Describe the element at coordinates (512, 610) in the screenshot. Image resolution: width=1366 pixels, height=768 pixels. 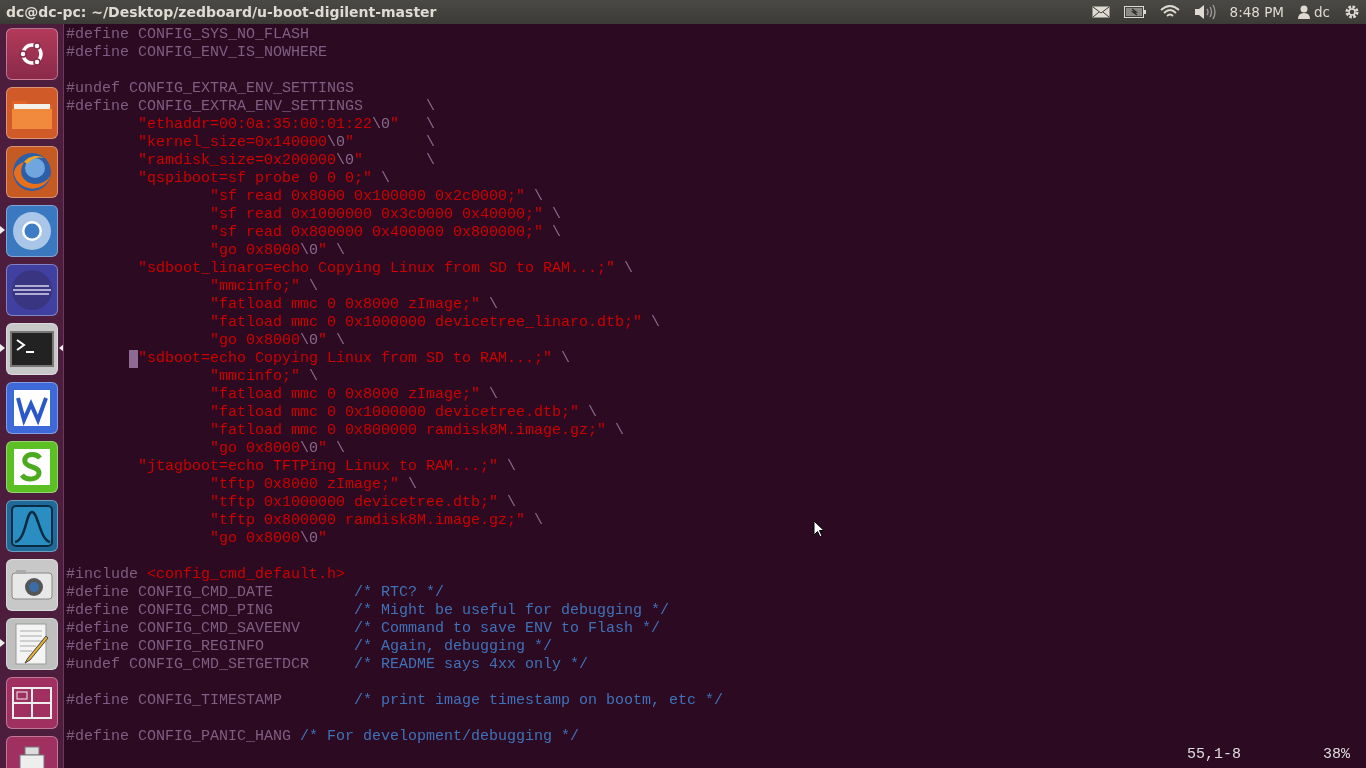
I see `code-comment: /* Might be useful for debugging */` at that location.